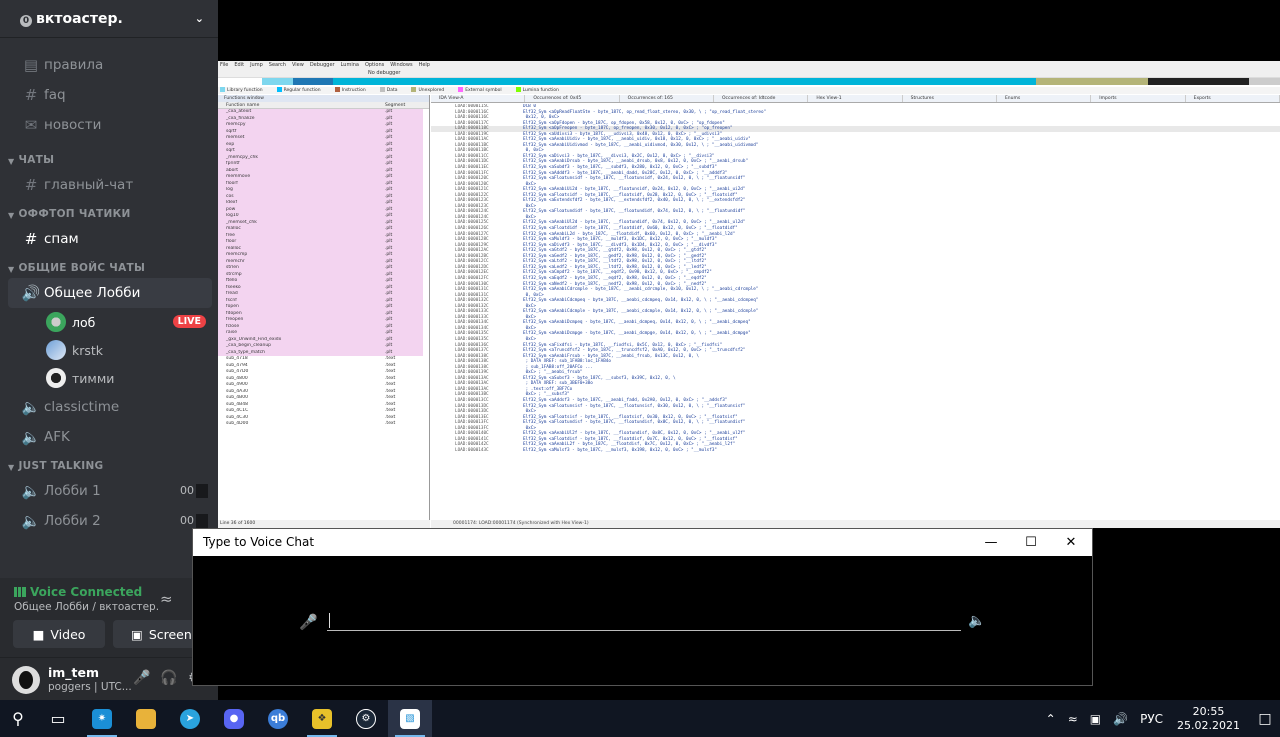  What do you see at coordinates (298, 65) in the screenshot?
I see `ida-menu-item: View` at bounding box center [298, 65].